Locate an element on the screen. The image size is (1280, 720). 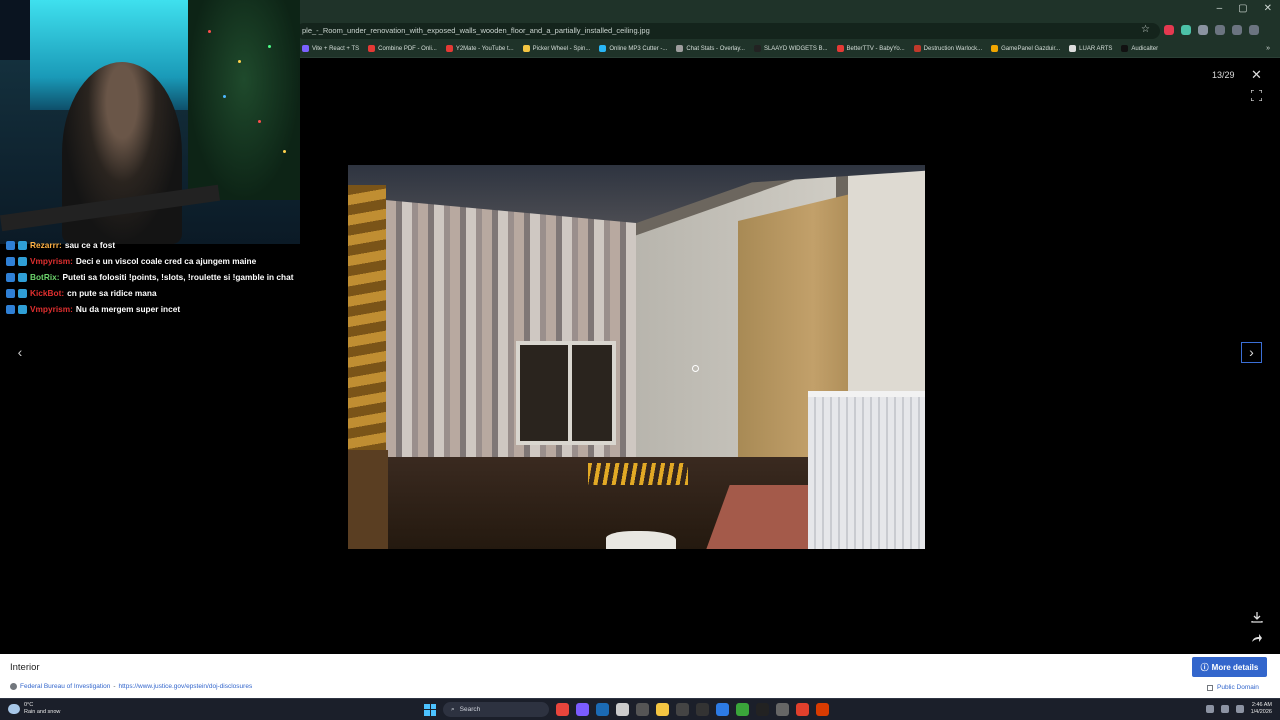
more-details-button: ⓘ More details is located at coordinates (1229, 667).